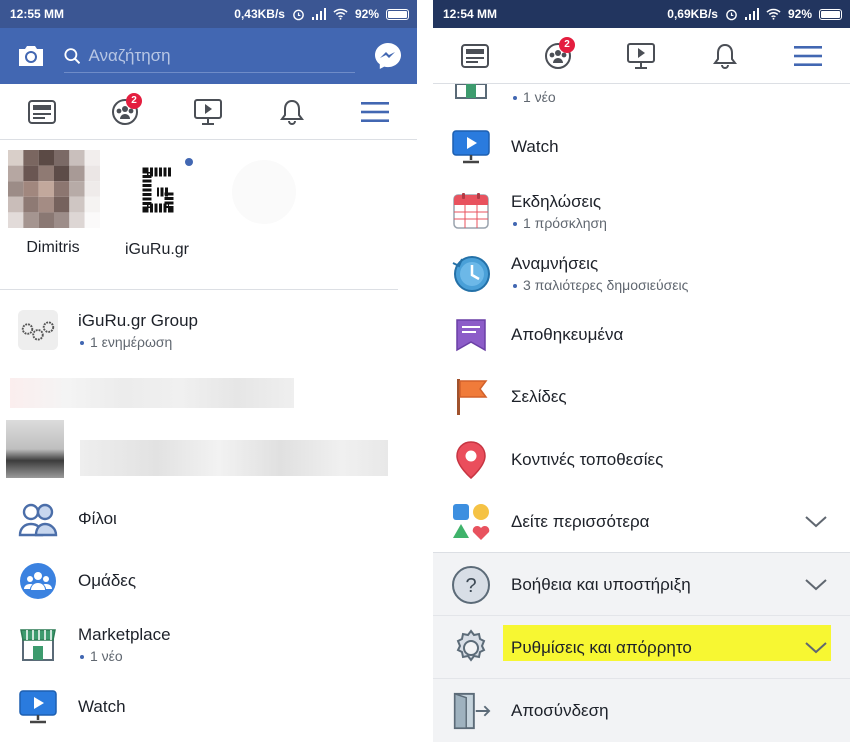  Describe the element at coordinates (247, 342) in the screenshot. I see `menu-subtext: 1 ενημέρωση` at that location.